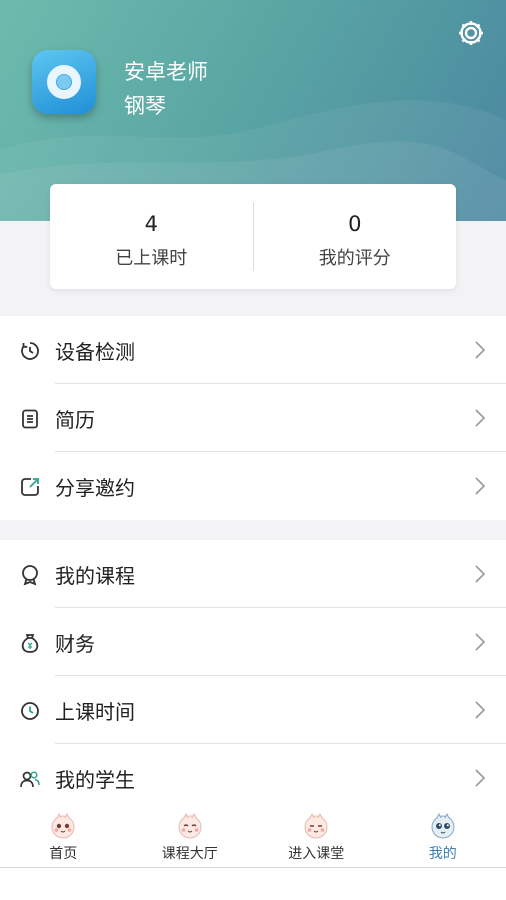 The width and height of the screenshot is (506, 900). What do you see at coordinates (442, 854) in the screenshot?
I see `tab-label: 我的` at bounding box center [442, 854].